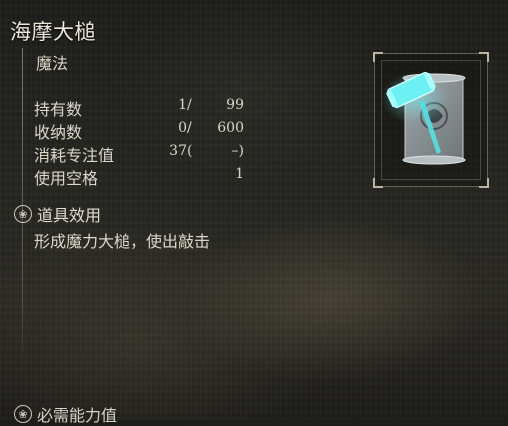 The image size is (508, 426). I want to click on requirements-section-header: ❀ 必需能力值, so click(65, 414).